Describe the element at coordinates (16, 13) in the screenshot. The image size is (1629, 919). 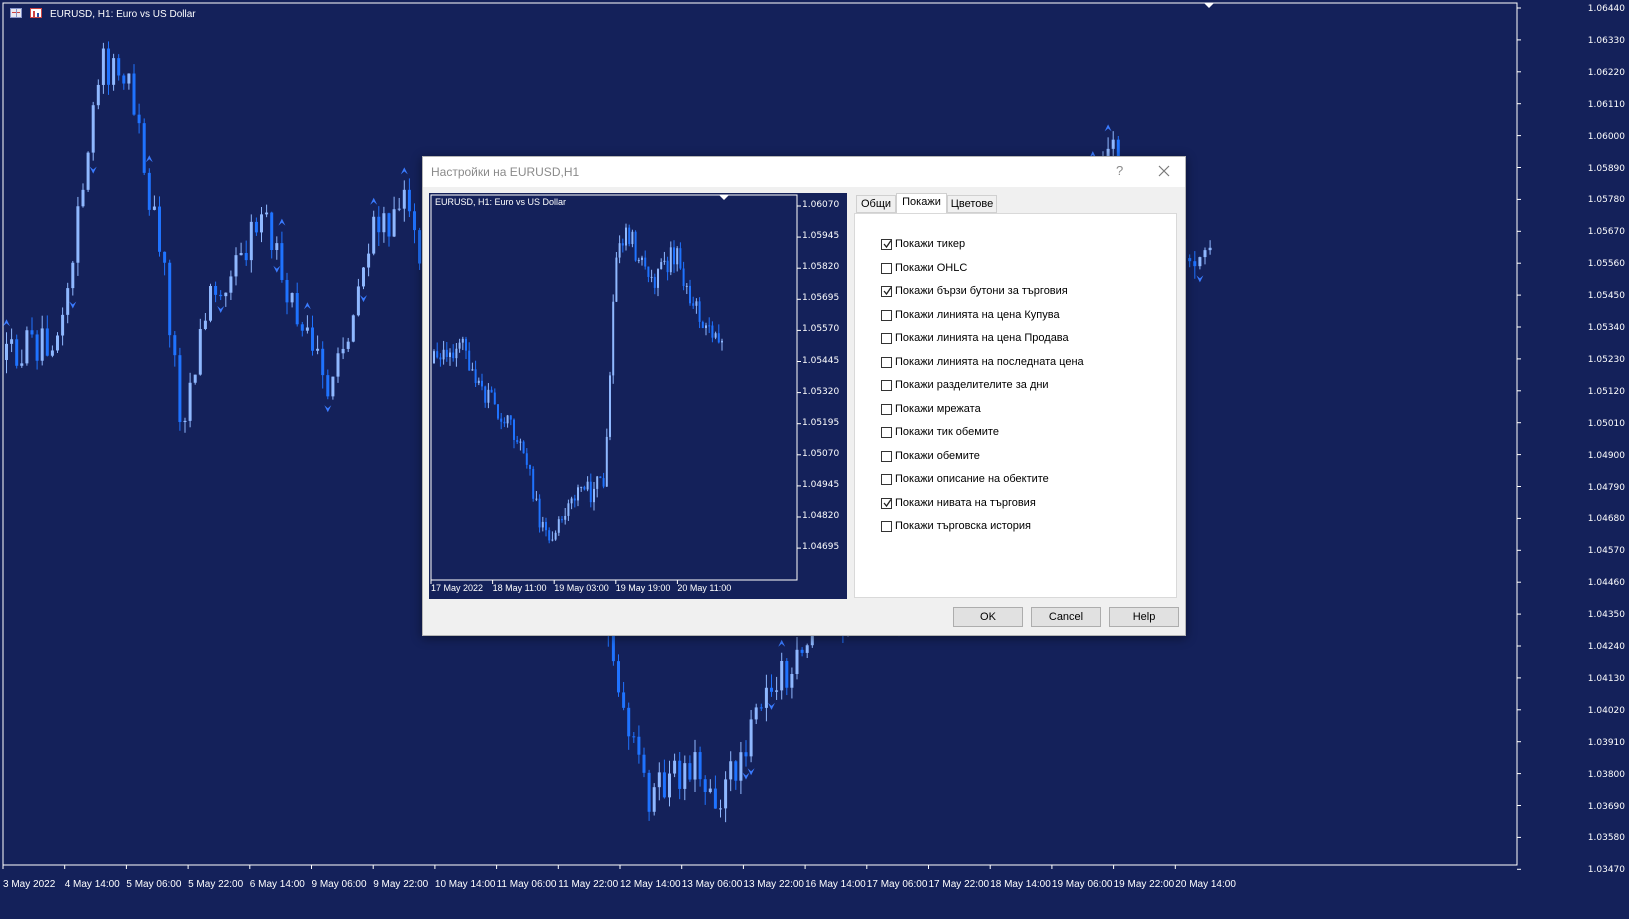
I see `table-icon` at that location.